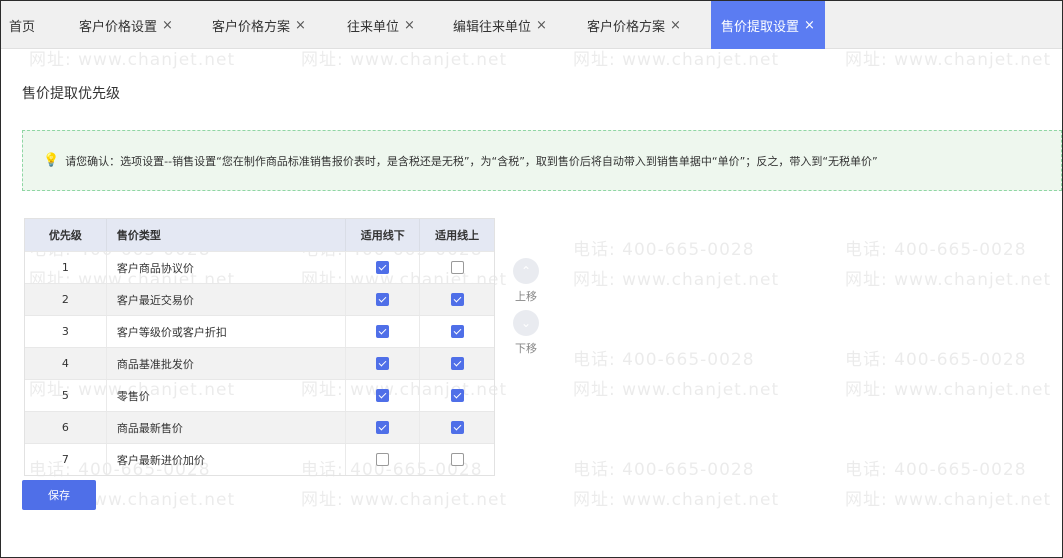 This screenshot has width=1063, height=558. Describe the element at coordinates (526, 271) in the screenshot. I see `chevron-up-icon: ⌃` at that location.